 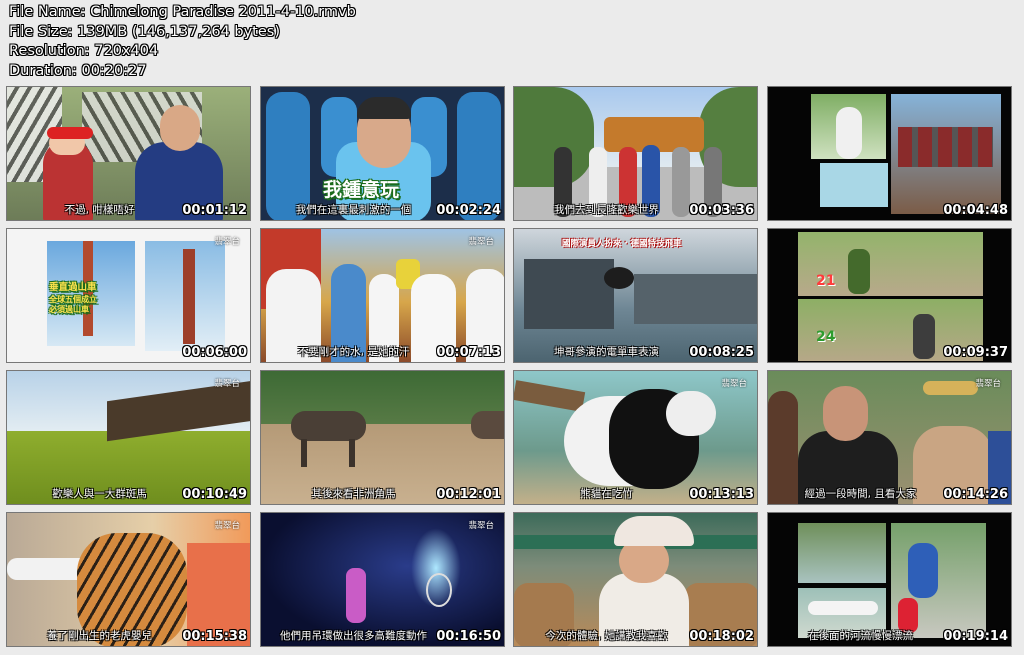 I want to click on scene-tiger-statues, so click(x=128, y=153).